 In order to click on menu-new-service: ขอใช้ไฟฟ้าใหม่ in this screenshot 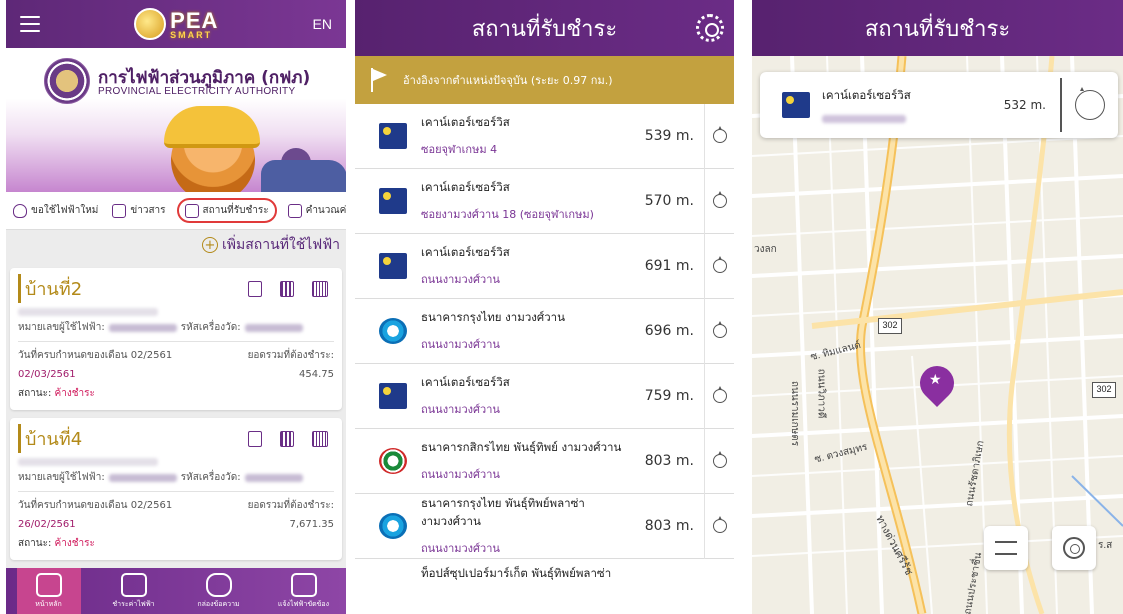, I will do `click(55, 210)`.